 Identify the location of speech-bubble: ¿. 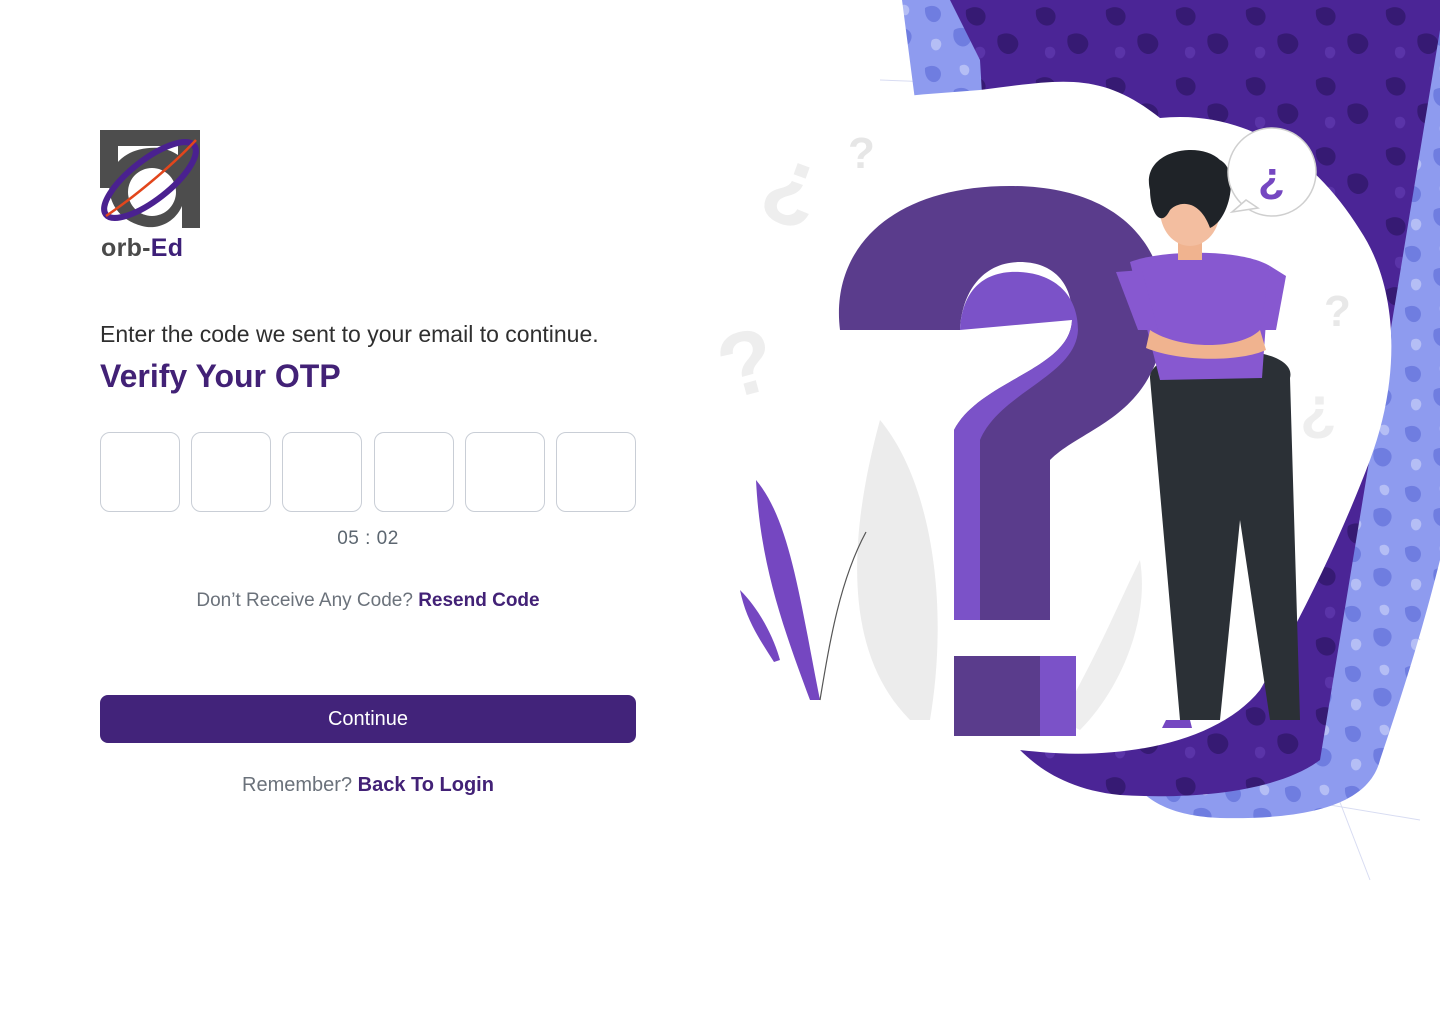
(1272, 172).